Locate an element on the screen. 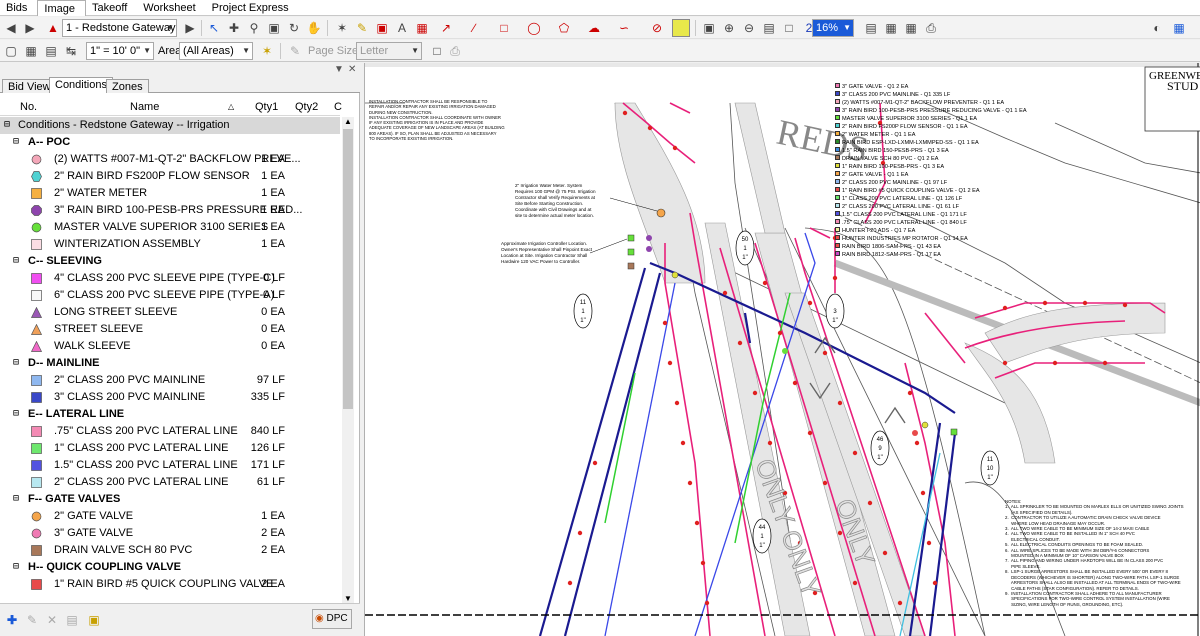 The image size is (1200, 636). scroll-up-icon: ▲ is located at coordinates (348, 121).